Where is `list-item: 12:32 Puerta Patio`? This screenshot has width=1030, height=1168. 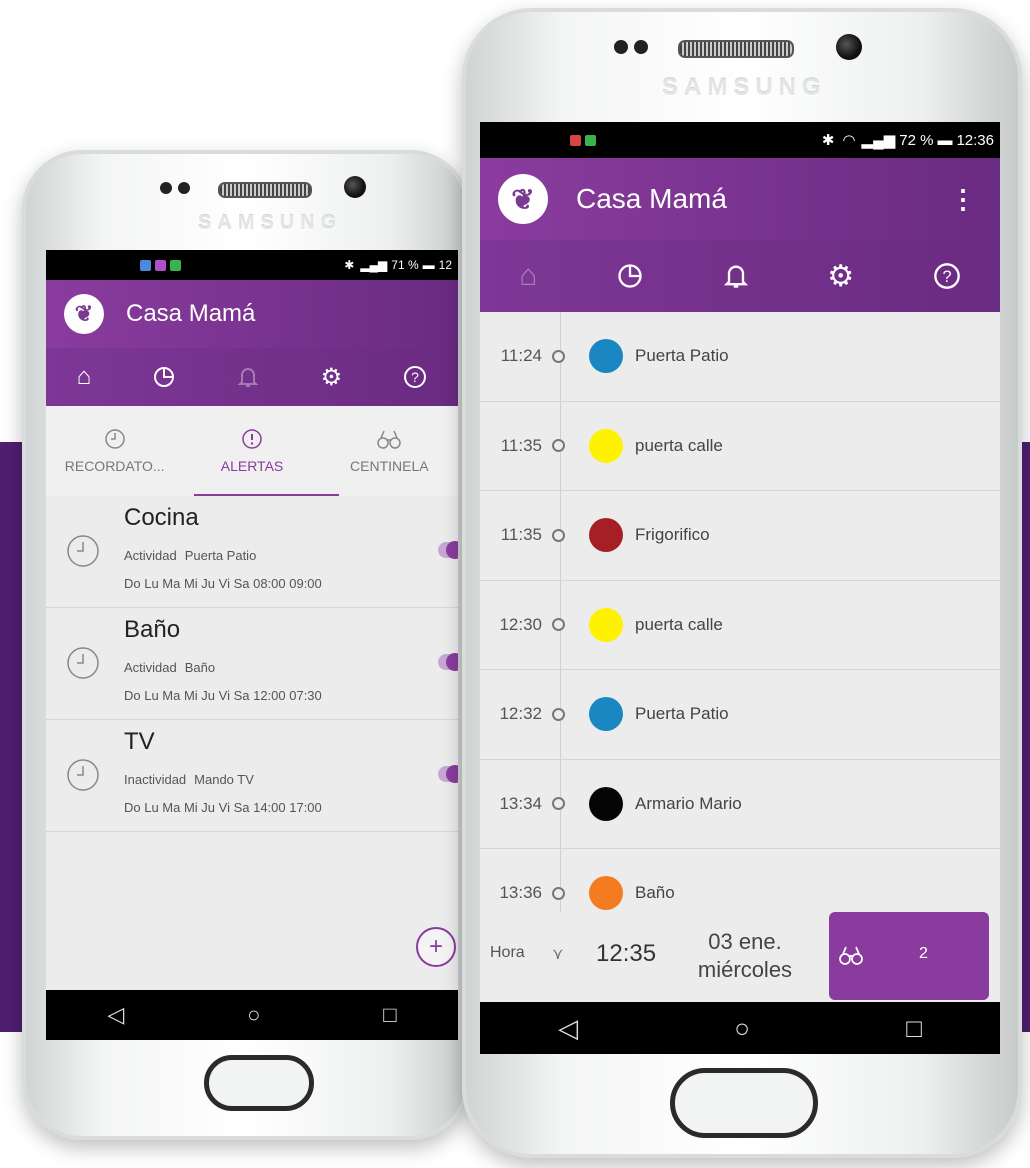 list-item: 12:32 Puerta Patio is located at coordinates (740, 715).